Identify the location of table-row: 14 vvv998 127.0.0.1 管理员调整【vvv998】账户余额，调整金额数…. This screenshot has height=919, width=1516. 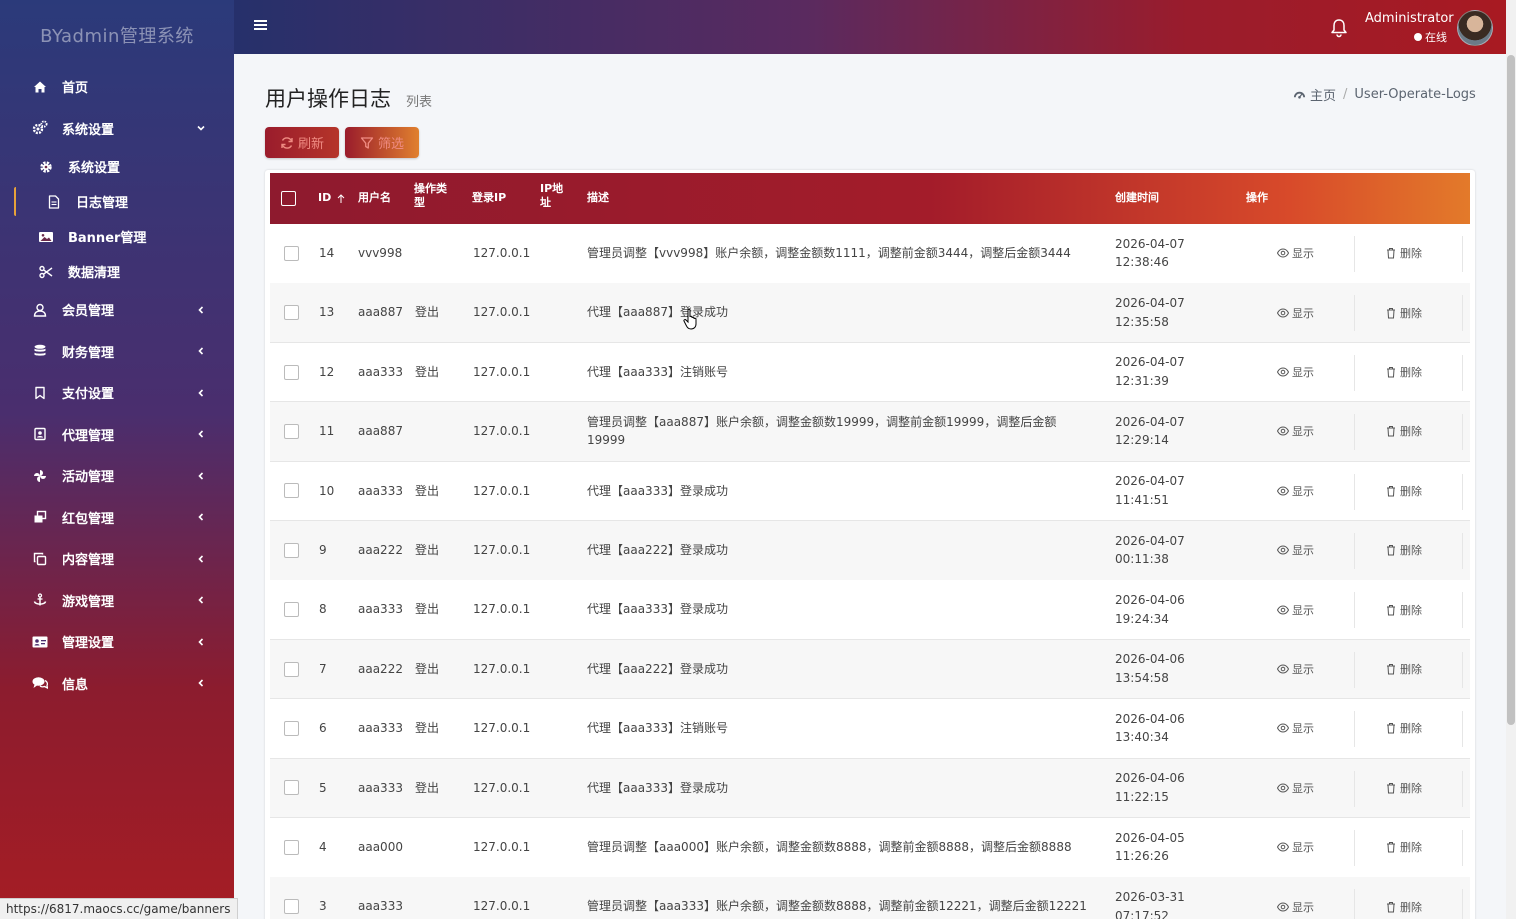
(870, 254).